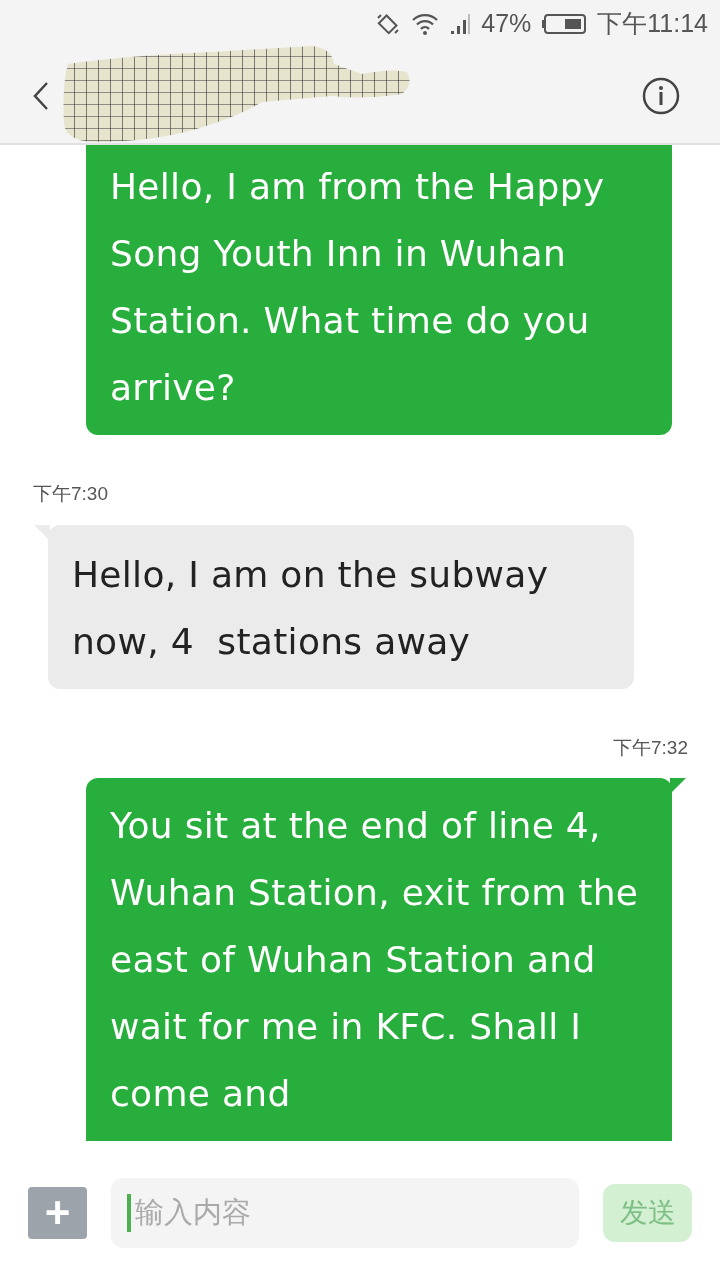 This screenshot has height=1280, width=720. I want to click on chevron-left-icon, so click(41, 95).